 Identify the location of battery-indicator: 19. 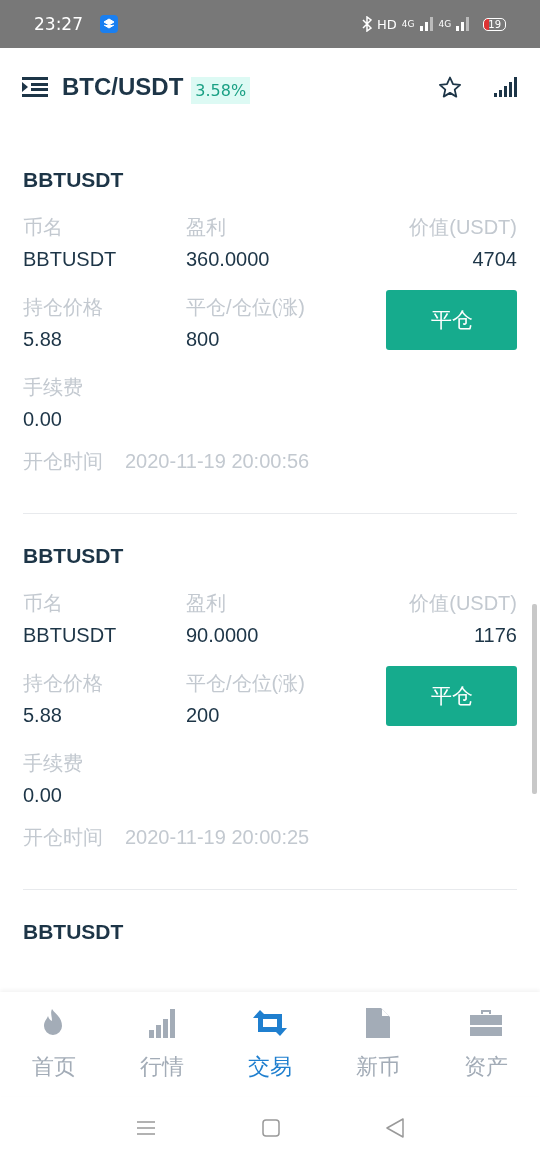
(494, 24).